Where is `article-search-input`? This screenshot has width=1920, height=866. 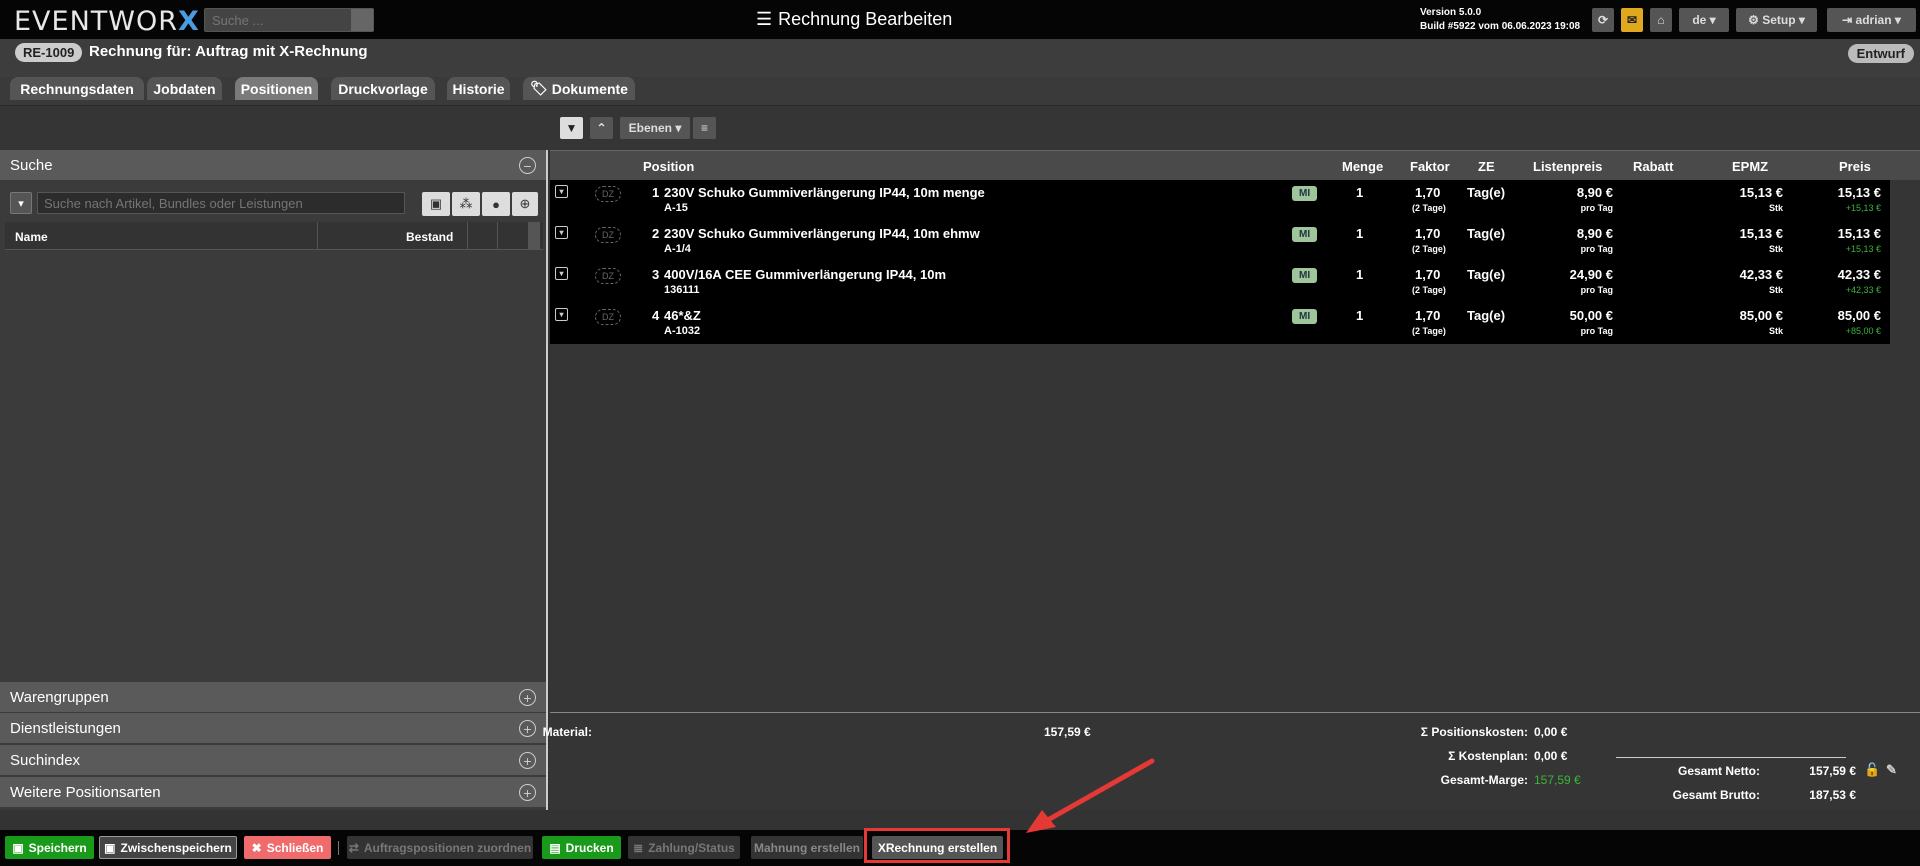 article-search-input is located at coordinates (221, 203).